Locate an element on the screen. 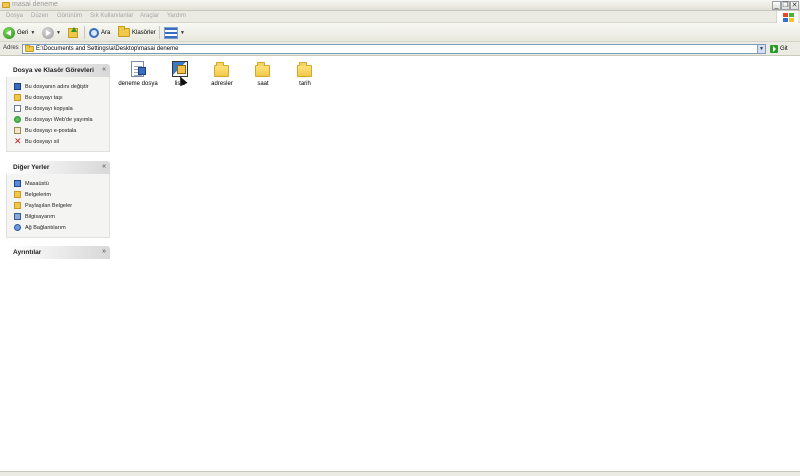  menu-view: Görünüm is located at coordinates (69, 16).